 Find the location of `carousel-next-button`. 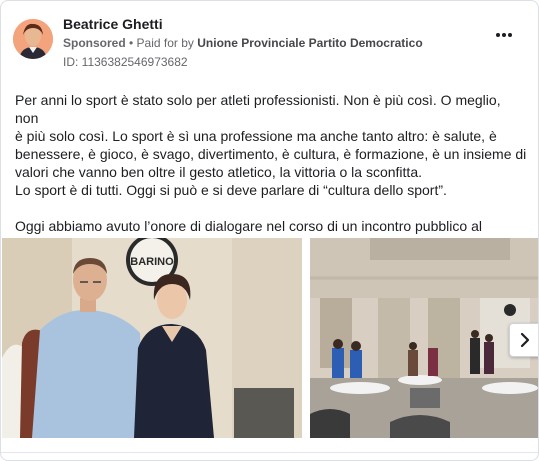

carousel-next-button is located at coordinates (523, 340).